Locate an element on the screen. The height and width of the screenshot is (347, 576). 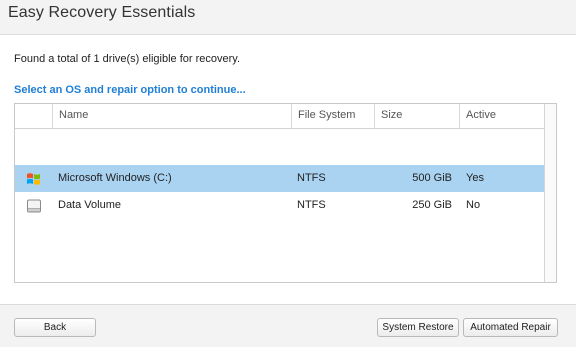
column-header-active: Active is located at coordinates (502, 116).